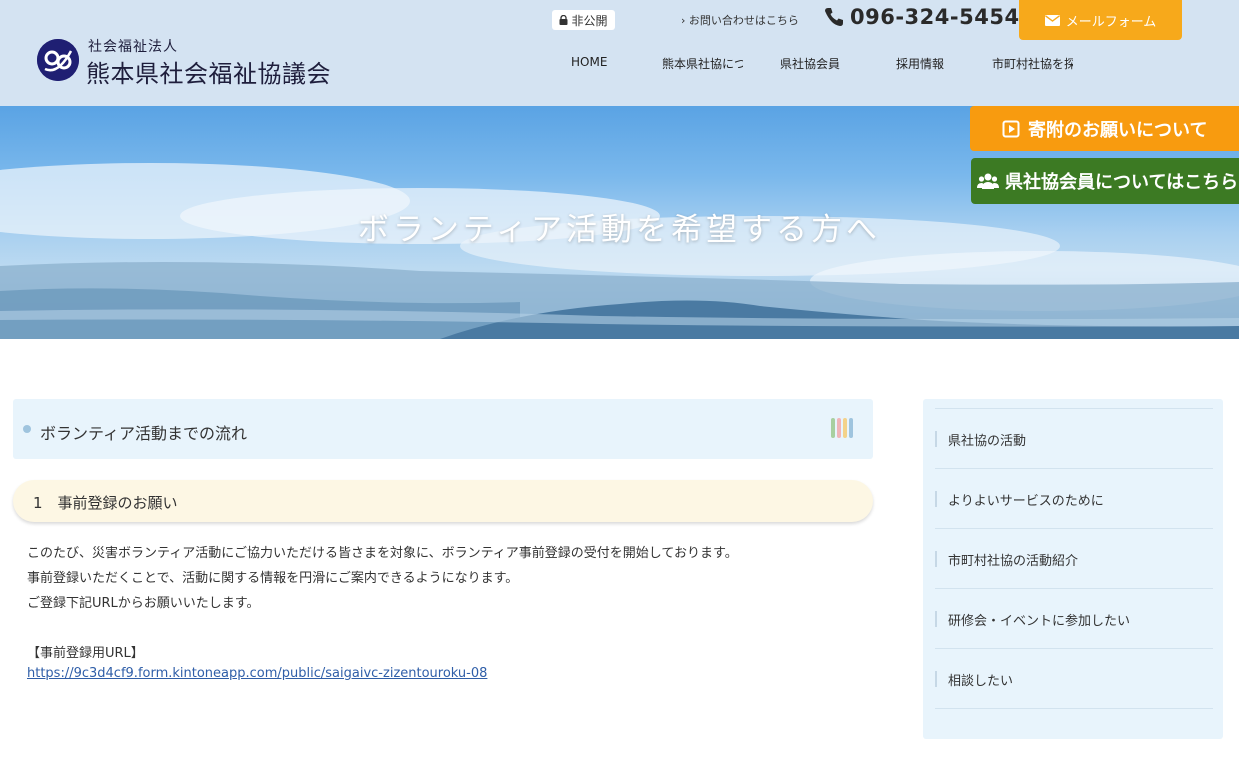  What do you see at coordinates (1122, 182) in the screenshot?
I see `member-info-label: 県社協会員についてはこちら` at bounding box center [1122, 182].